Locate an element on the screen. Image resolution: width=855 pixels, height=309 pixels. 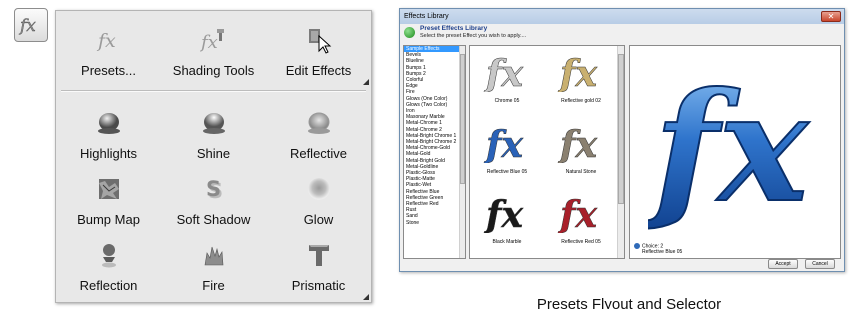
shine-label: Shine is located at coordinates (213, 153).